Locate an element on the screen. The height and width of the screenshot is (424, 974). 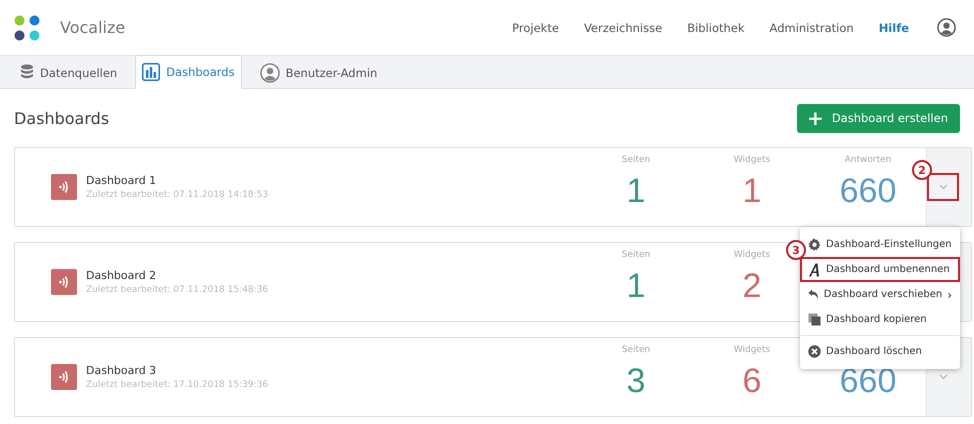
stat-value: 3 is located at coordinates (636, 381).